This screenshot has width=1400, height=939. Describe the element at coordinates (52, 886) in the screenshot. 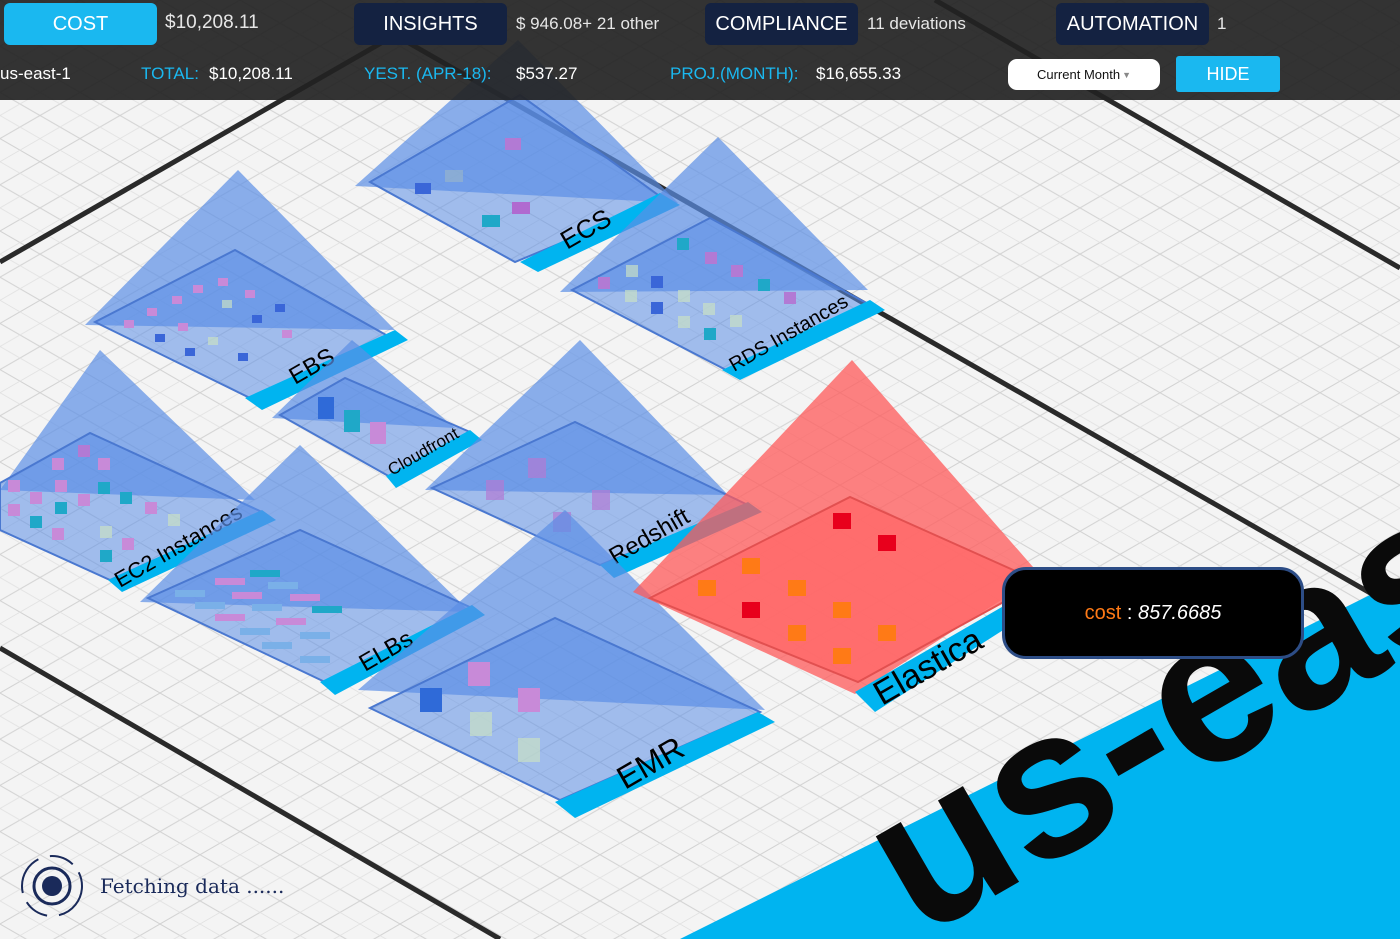

I see `loading-spinner-icon` at that location.